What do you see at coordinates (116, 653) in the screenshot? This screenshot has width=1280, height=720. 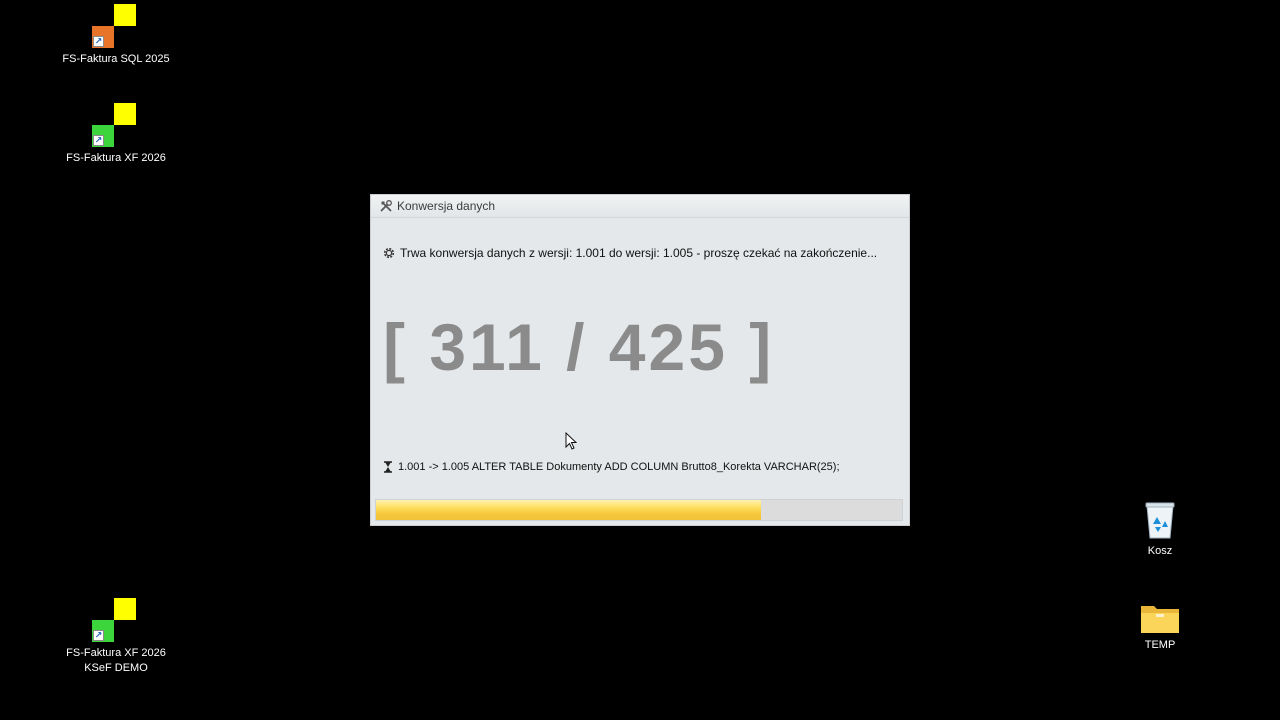 I see `label-line-1: FS-Faktura XF 2026` at bounding box center [116, 653].